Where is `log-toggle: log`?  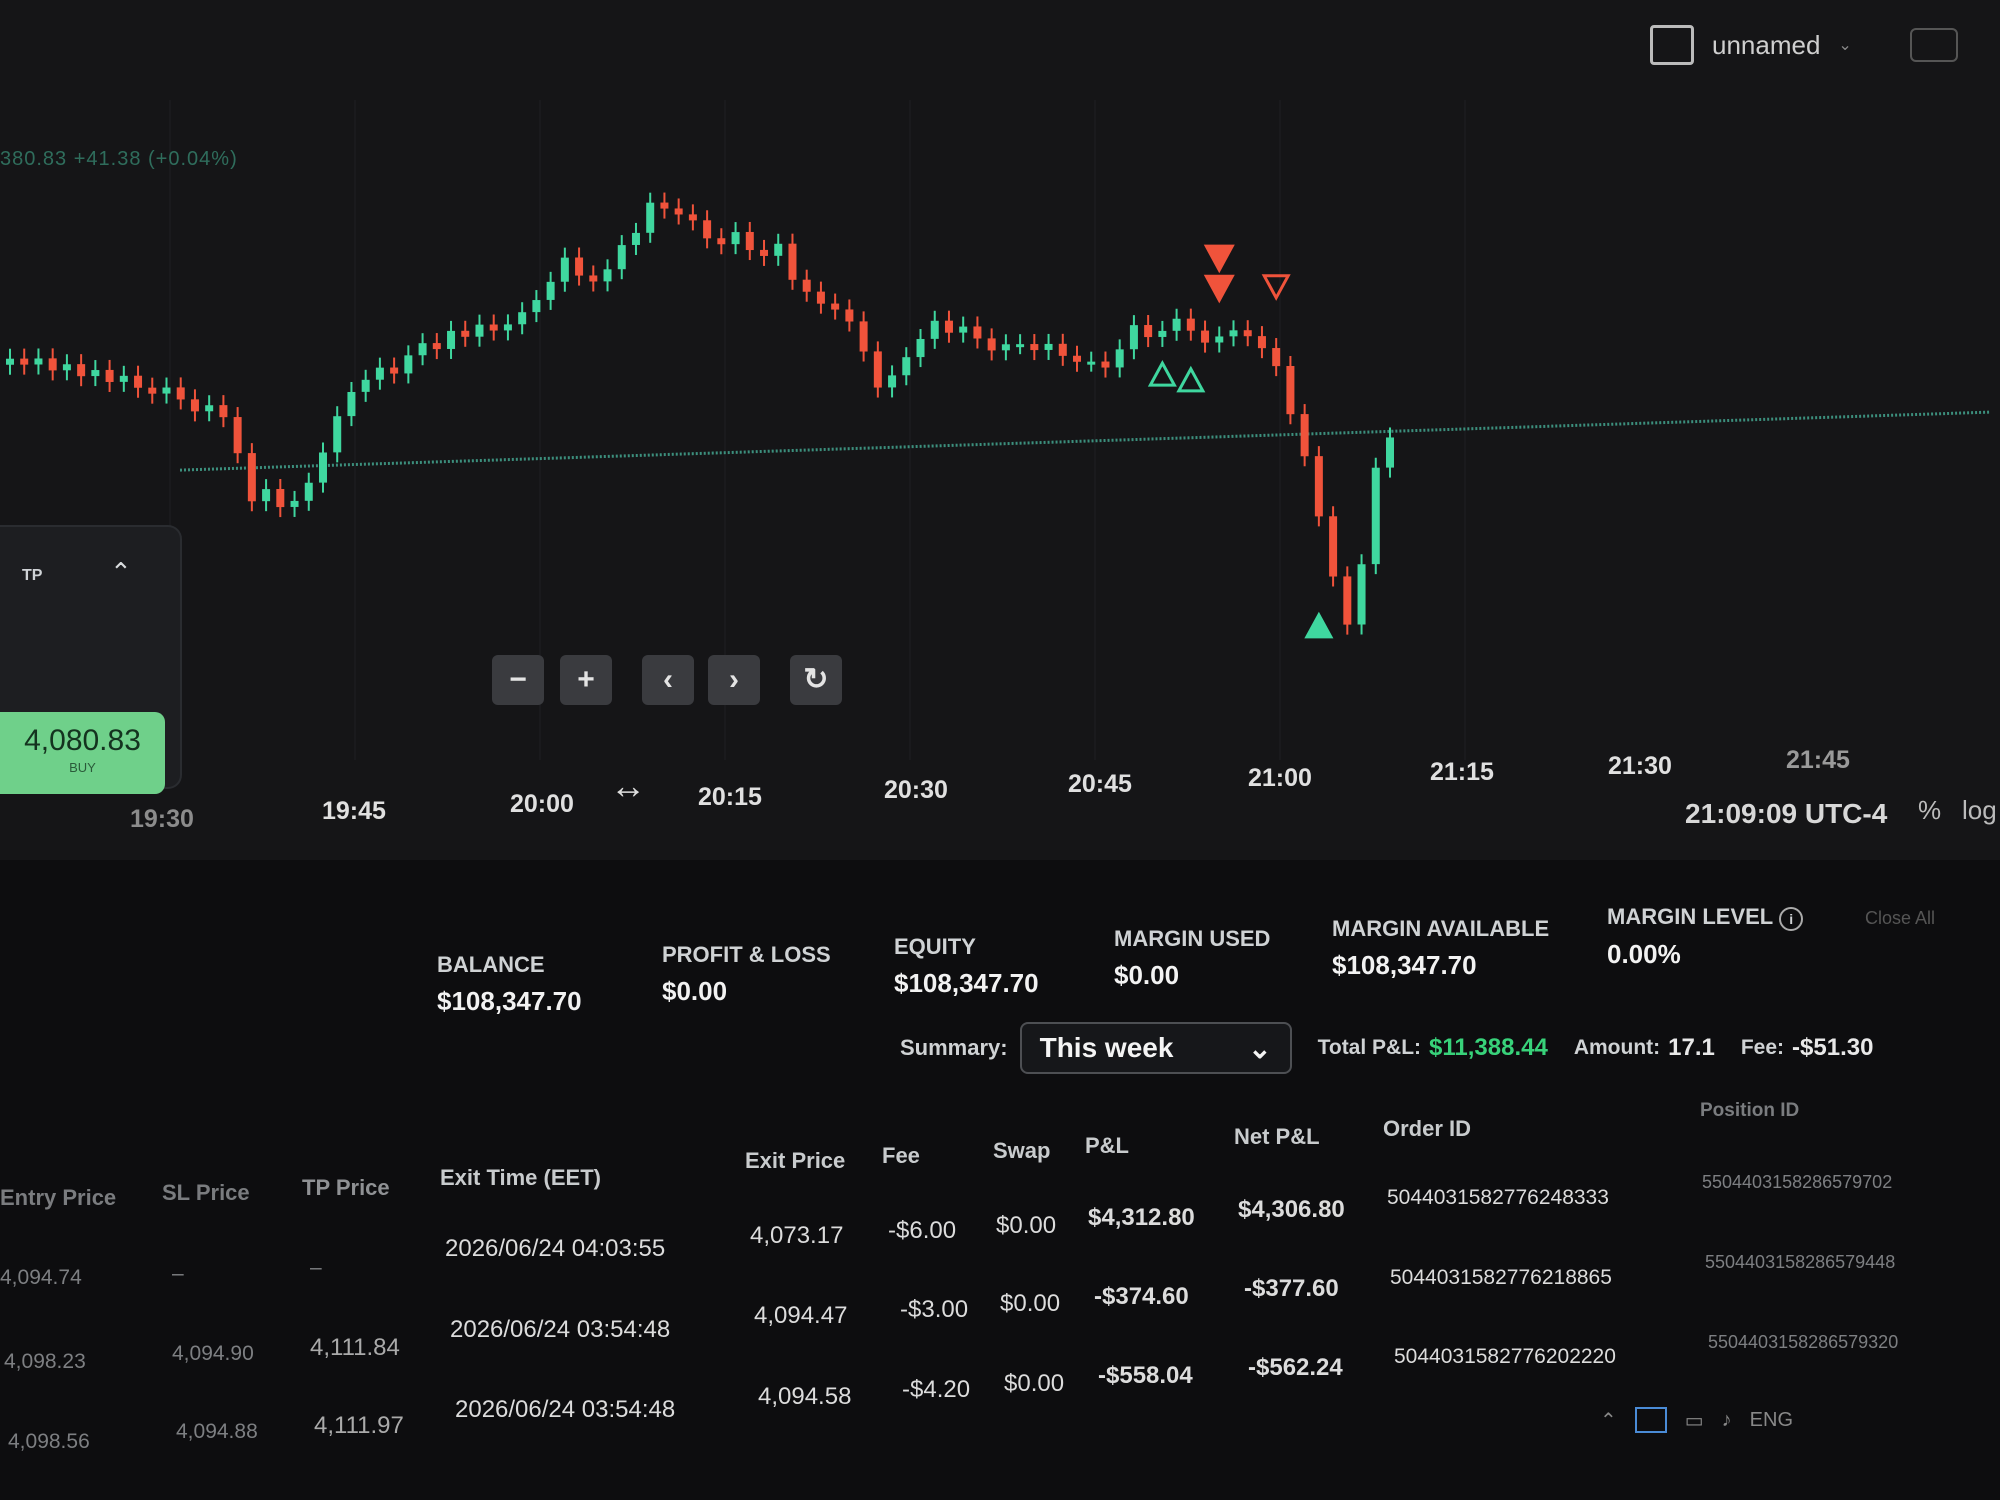
log-toggle: log is located at coordinates (1979, 810).